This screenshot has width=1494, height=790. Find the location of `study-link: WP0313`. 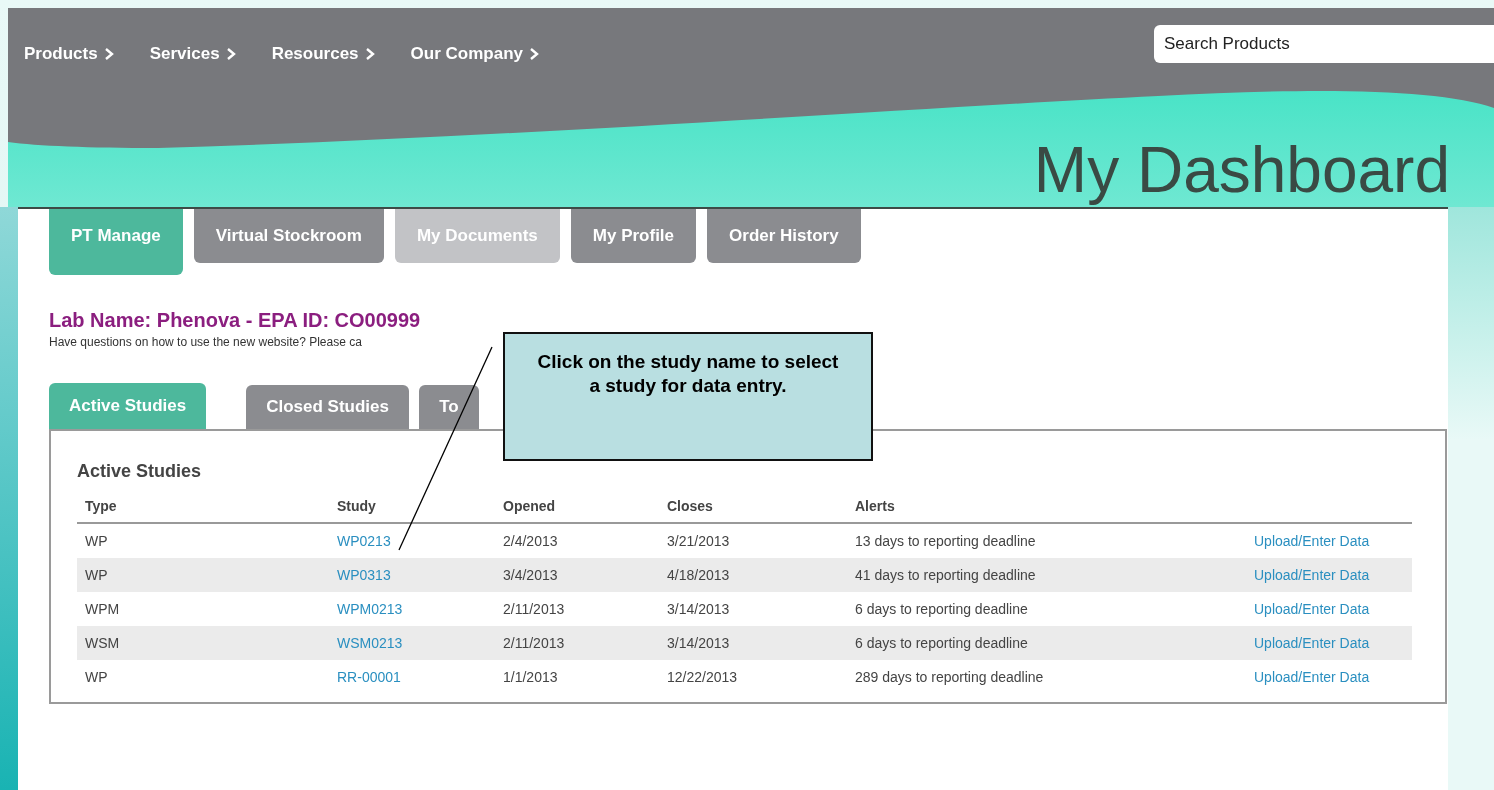

study-link: WP0313 is located at coordinates (364, 575).